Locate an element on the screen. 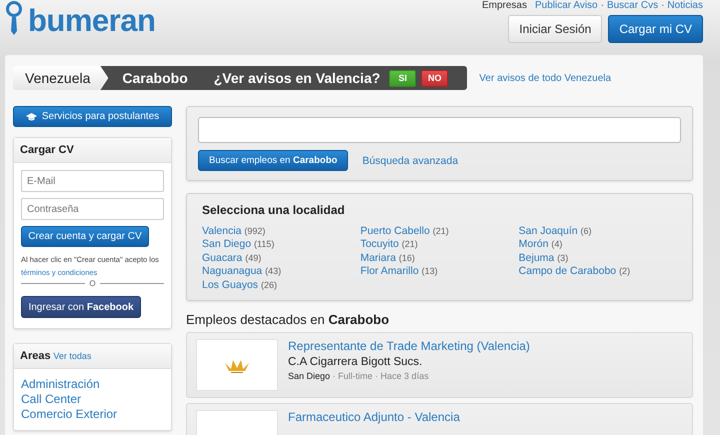  locality-link: San Diego is located at coordinates (227, 244).